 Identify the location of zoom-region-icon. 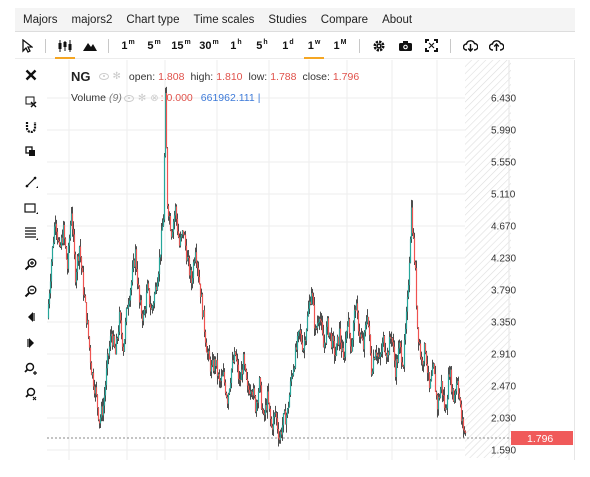
(31, 369).